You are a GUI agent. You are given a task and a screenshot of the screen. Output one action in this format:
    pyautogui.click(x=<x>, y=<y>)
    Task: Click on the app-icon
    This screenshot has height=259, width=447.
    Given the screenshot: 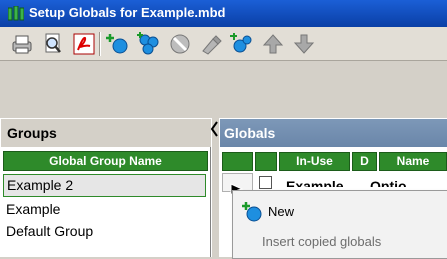 What is the action you would take?
    pyautogui.click(x=16, y=13)
    